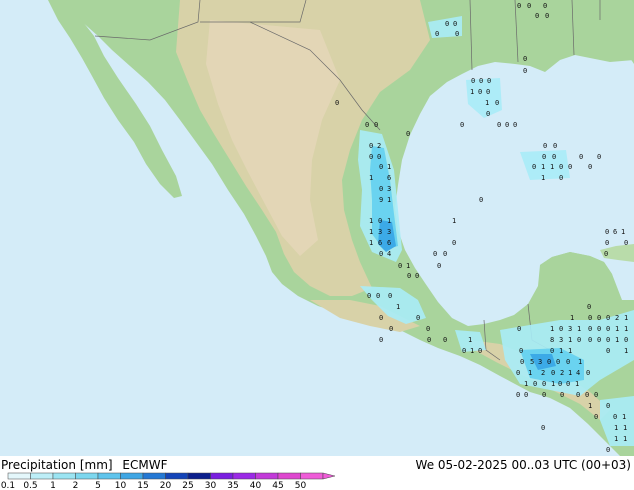 This screenshot has width=634, height=490. I want to click on valid-time-label: We 05-02-2025 00..03 UTC (00+03), so click(523, 465).